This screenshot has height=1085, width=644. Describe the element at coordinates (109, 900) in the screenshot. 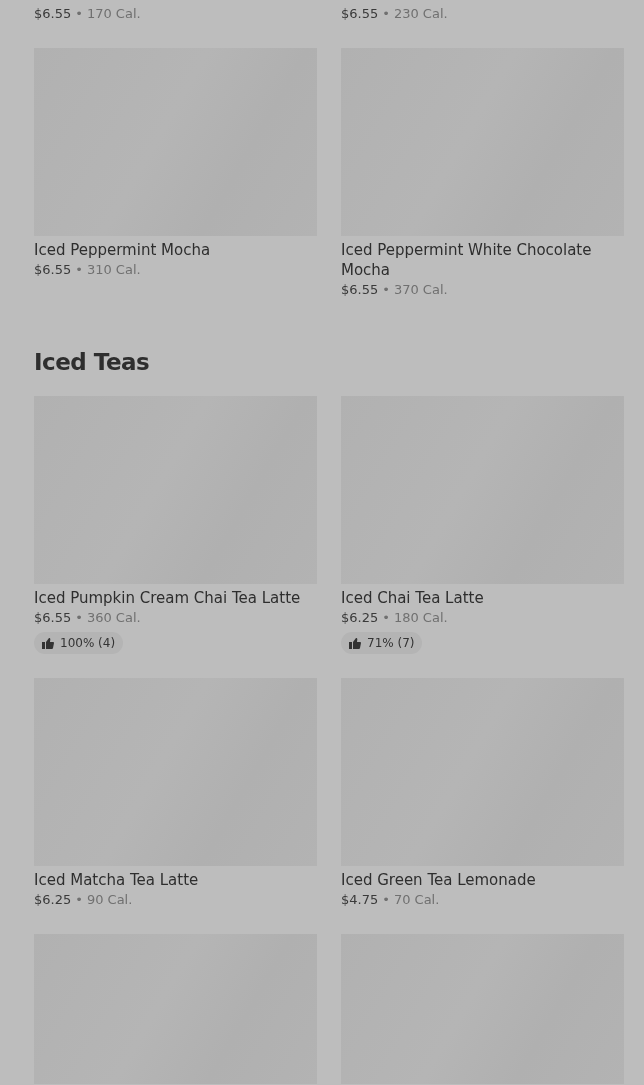

I see `item-calories: 90 Cal.` at that location.